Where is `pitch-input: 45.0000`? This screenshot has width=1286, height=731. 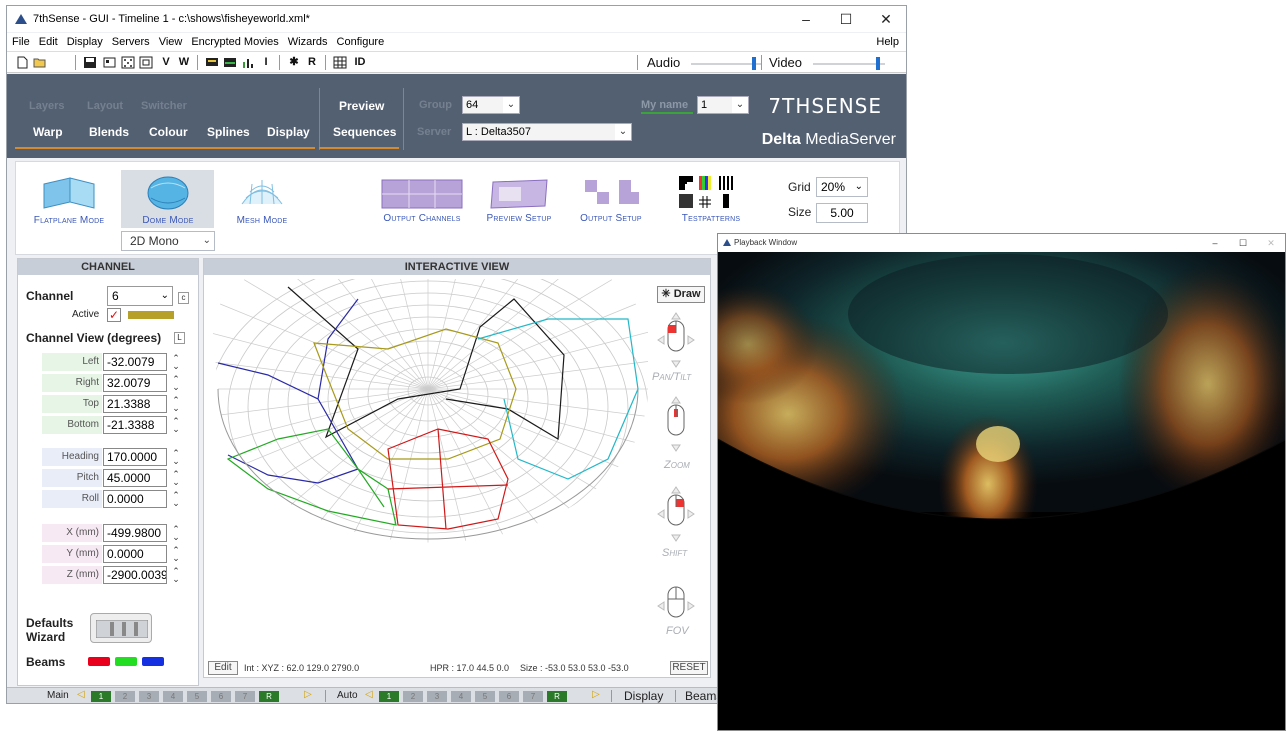 pitch-input: 45.0000 is located at coordinates (135, 478).